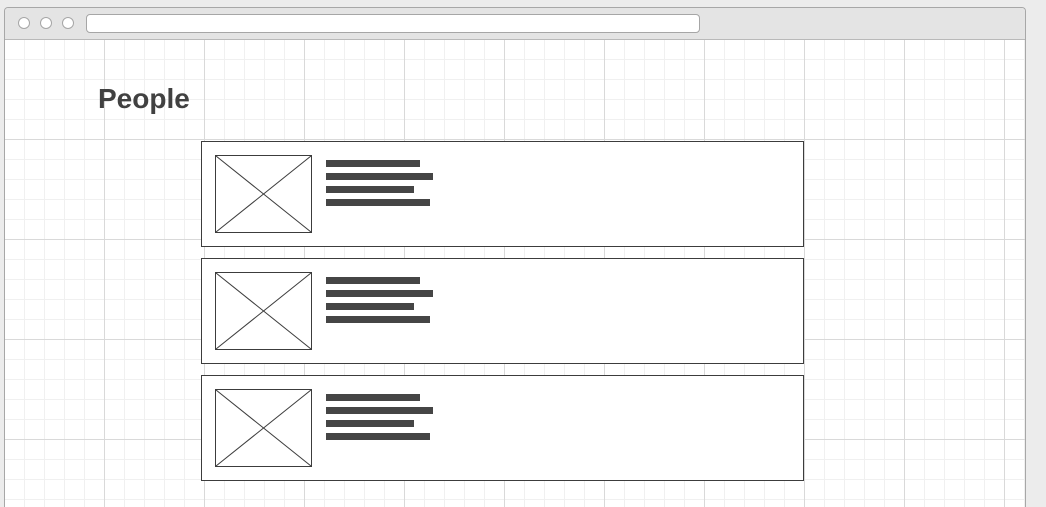 This screenshot has width=1046, height=507. I want to click on browser-toolbar, so click(515, 24).